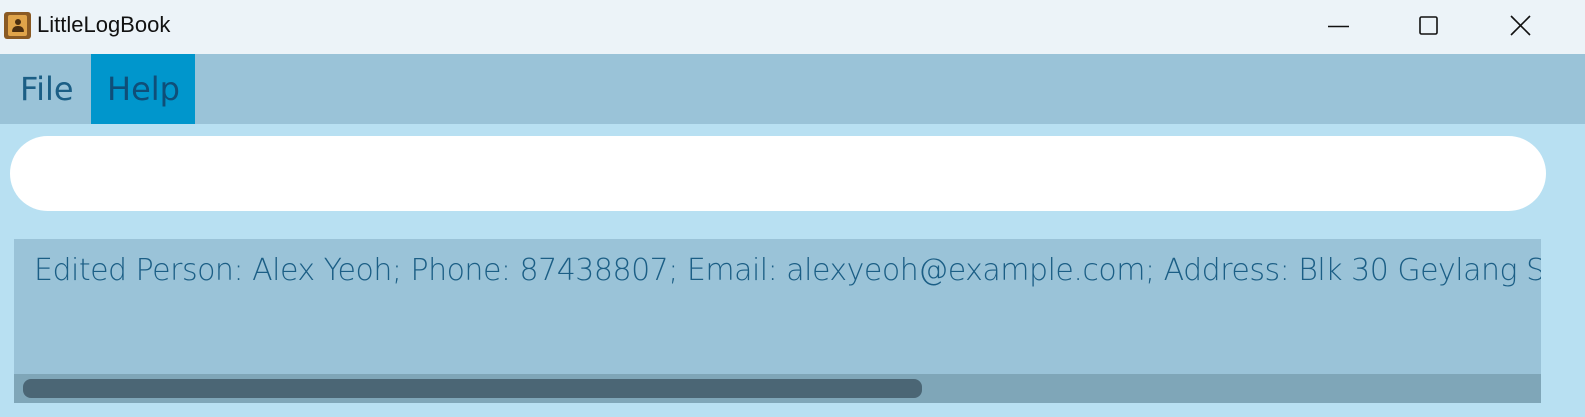 The width and height of the screenshot is (1585, 417). What do you see at coordinates (104, 24) in the screenshot?
I see `window-title: LittleLogBook` at bounding box center [104, 24].